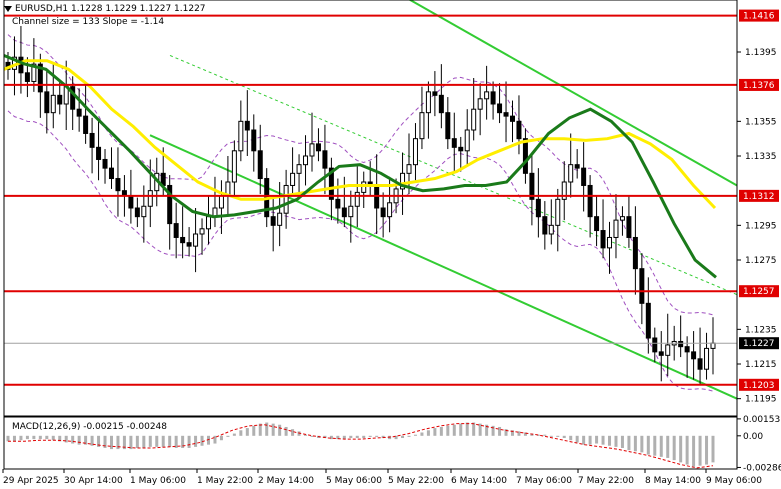 The height and width of the screenshot is (489, 781). I want to click on y-tick-label: 1.1215, so click(761, 365).